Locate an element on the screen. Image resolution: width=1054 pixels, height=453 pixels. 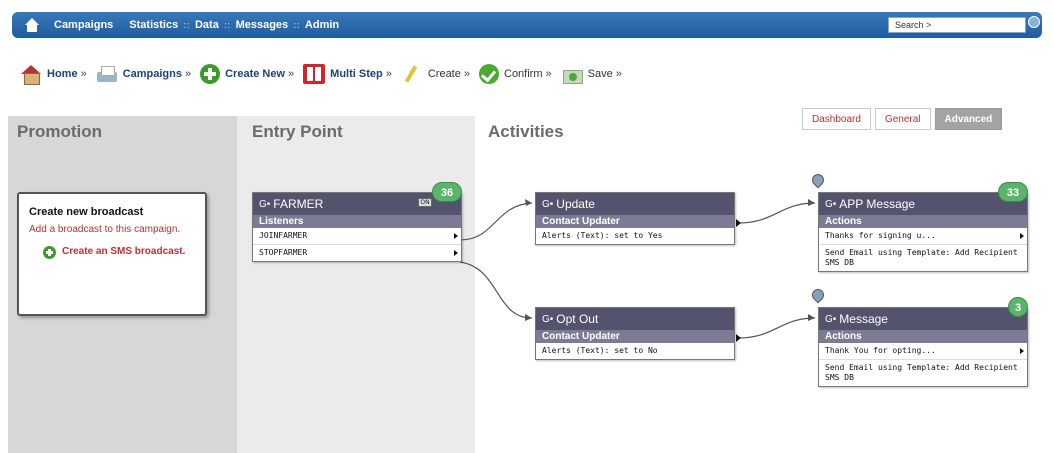
node-title: Update is located at coordinates (575, 204).